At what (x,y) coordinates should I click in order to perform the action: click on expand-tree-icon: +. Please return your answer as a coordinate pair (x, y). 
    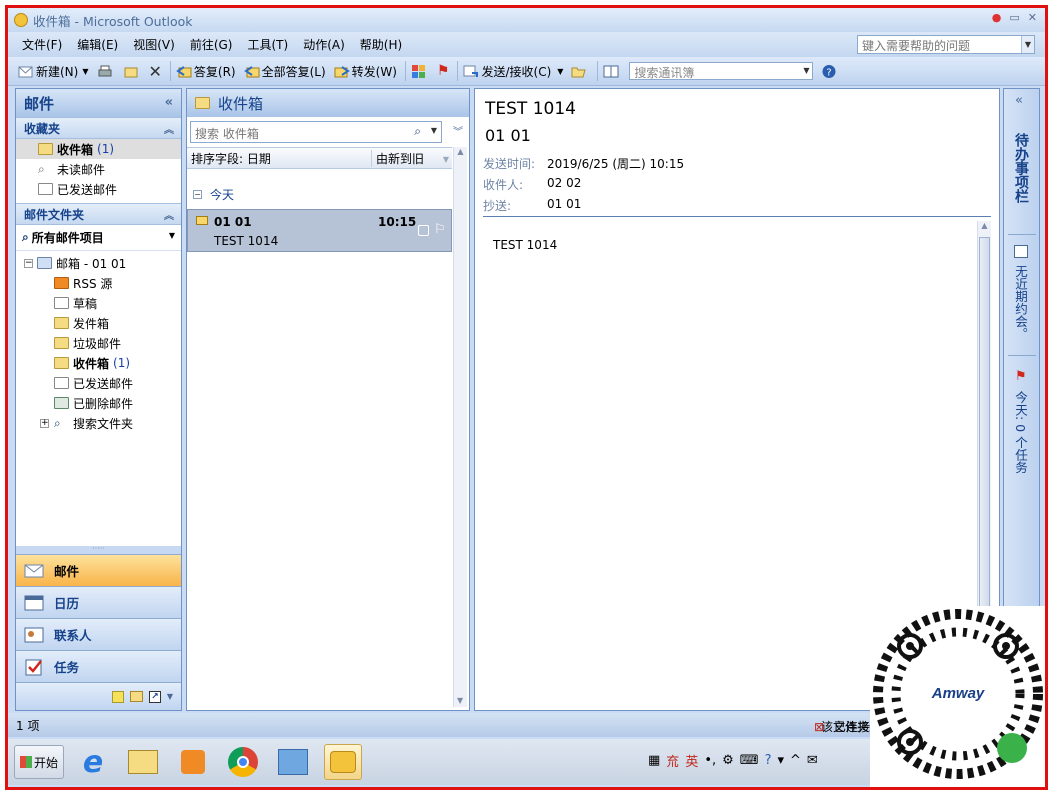
    Looking at the image, I should click on (44, 423).